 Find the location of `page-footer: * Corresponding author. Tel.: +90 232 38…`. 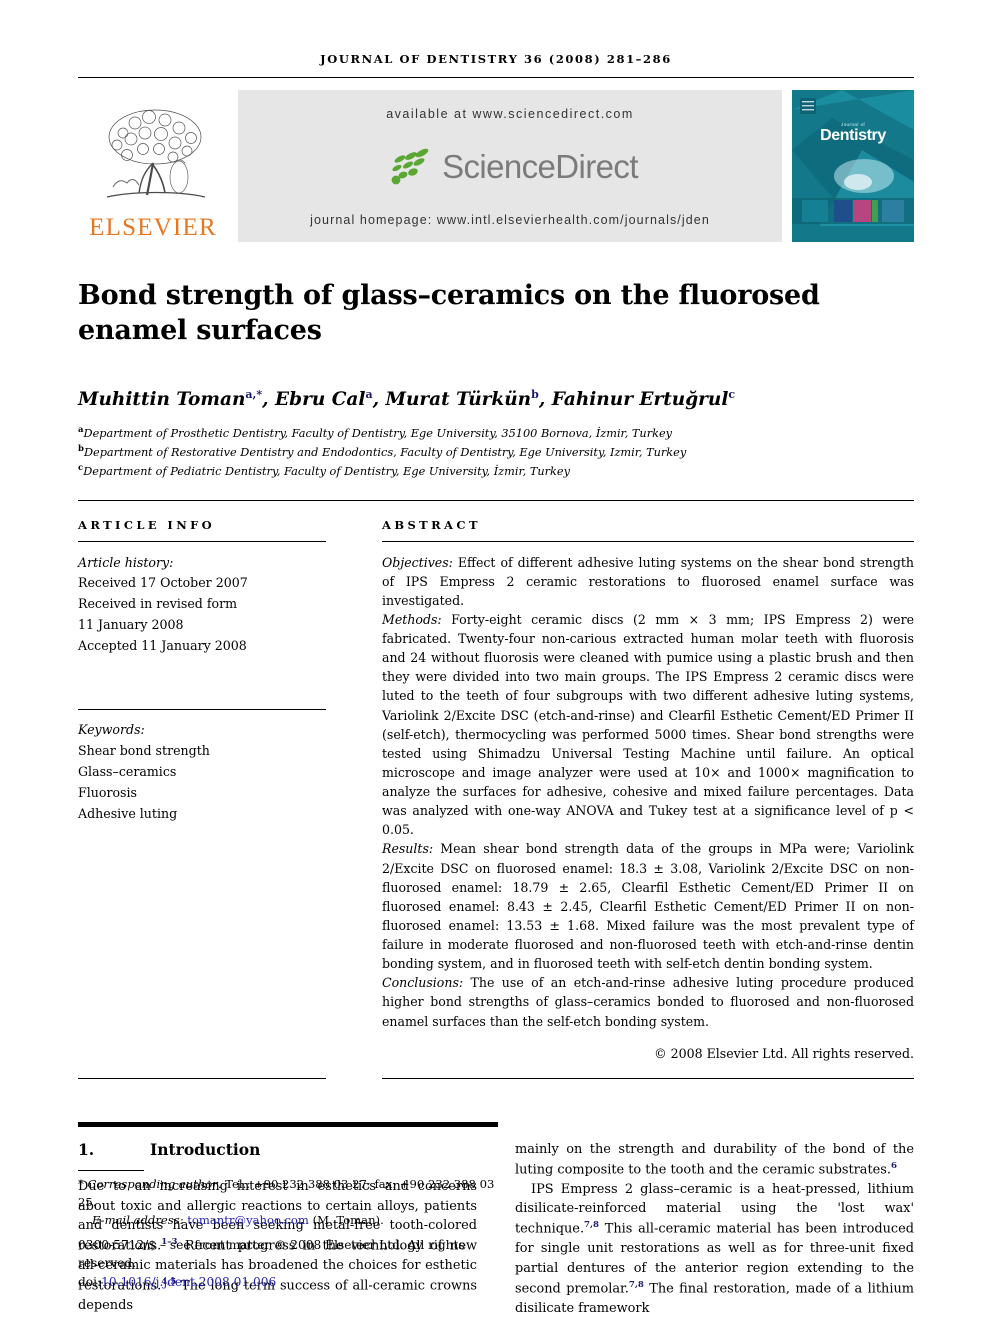

page-footer: * Corresponding author. Tel.: +90 232 38… is located at coordinates (288, 1230).